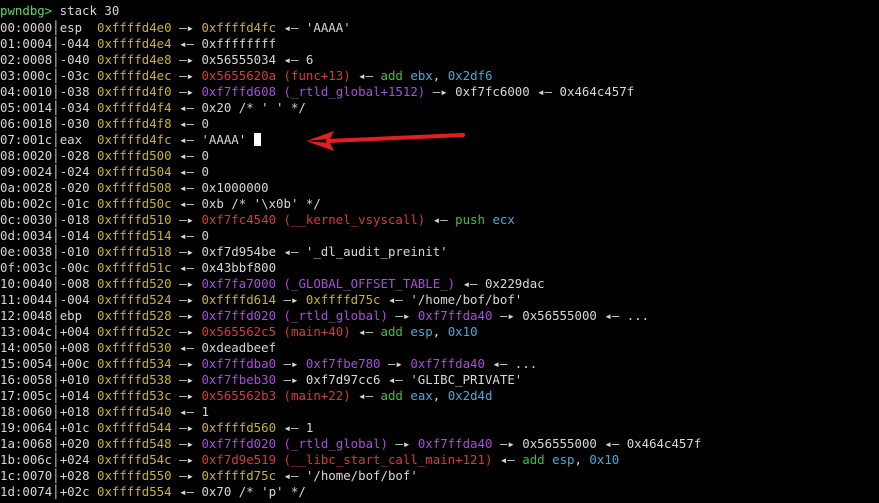  What do you see at coordinates (388, 459) in the screenshot?
I see `stack-value-segment: (__libc_start_call_main+121)` at bounding box center [388, 459].